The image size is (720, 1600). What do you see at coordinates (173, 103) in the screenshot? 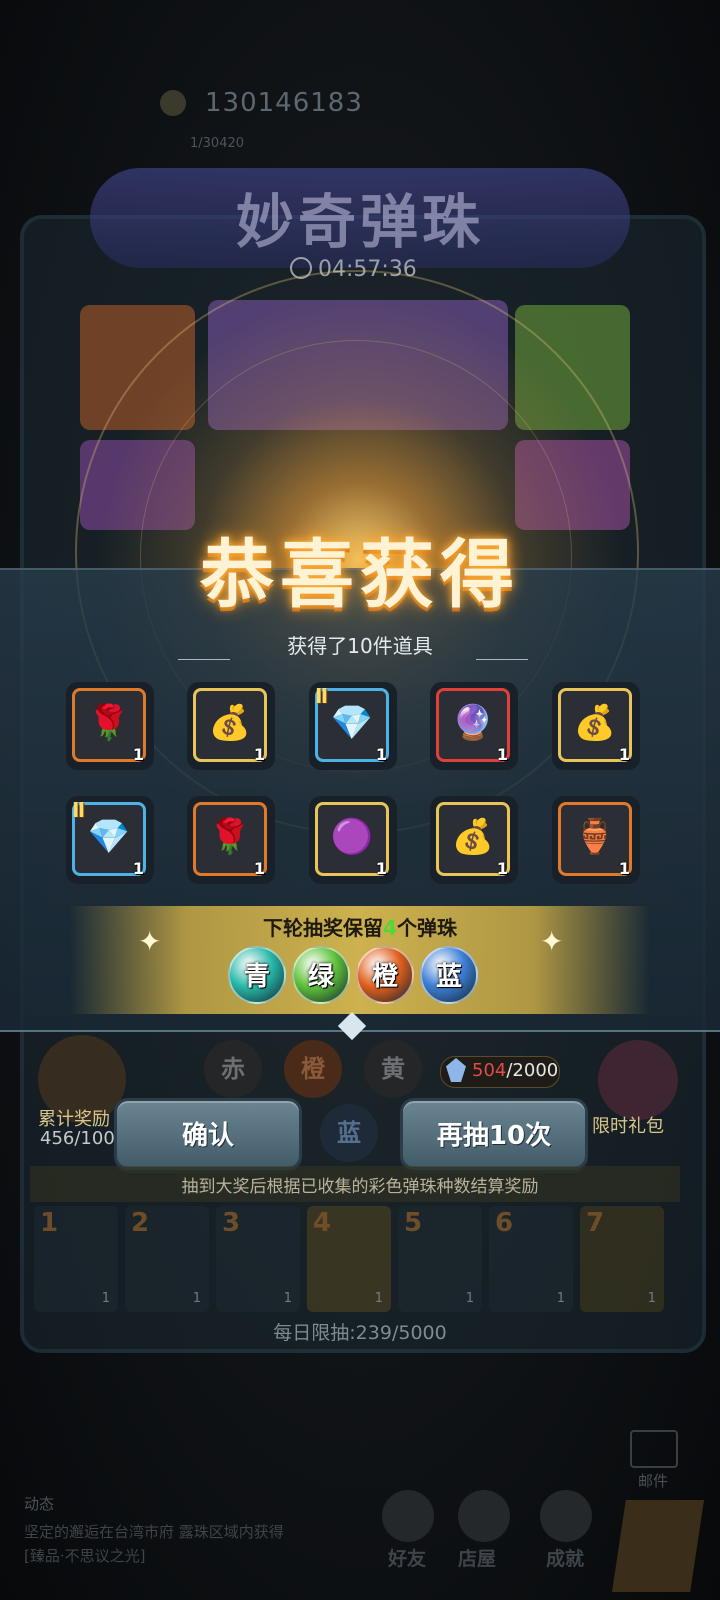
I see `player-rank-icon` at bounding box center [173, 103].